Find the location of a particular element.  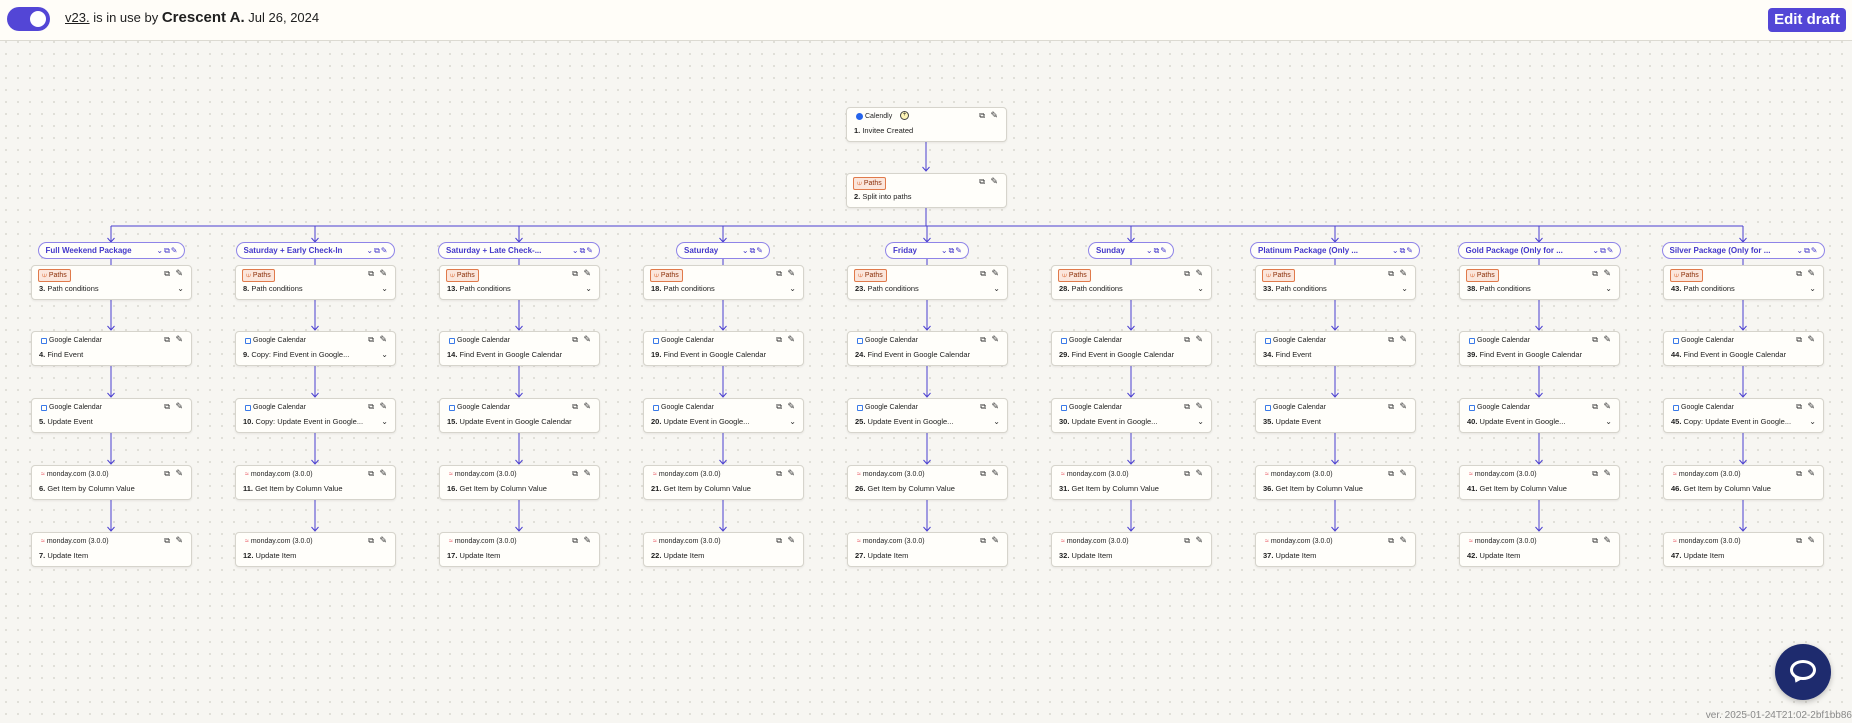

step-card: ⟒ Paths 38. Path conditions ⧉ ✎ ⌄ is located at coordinates (1539, 282).